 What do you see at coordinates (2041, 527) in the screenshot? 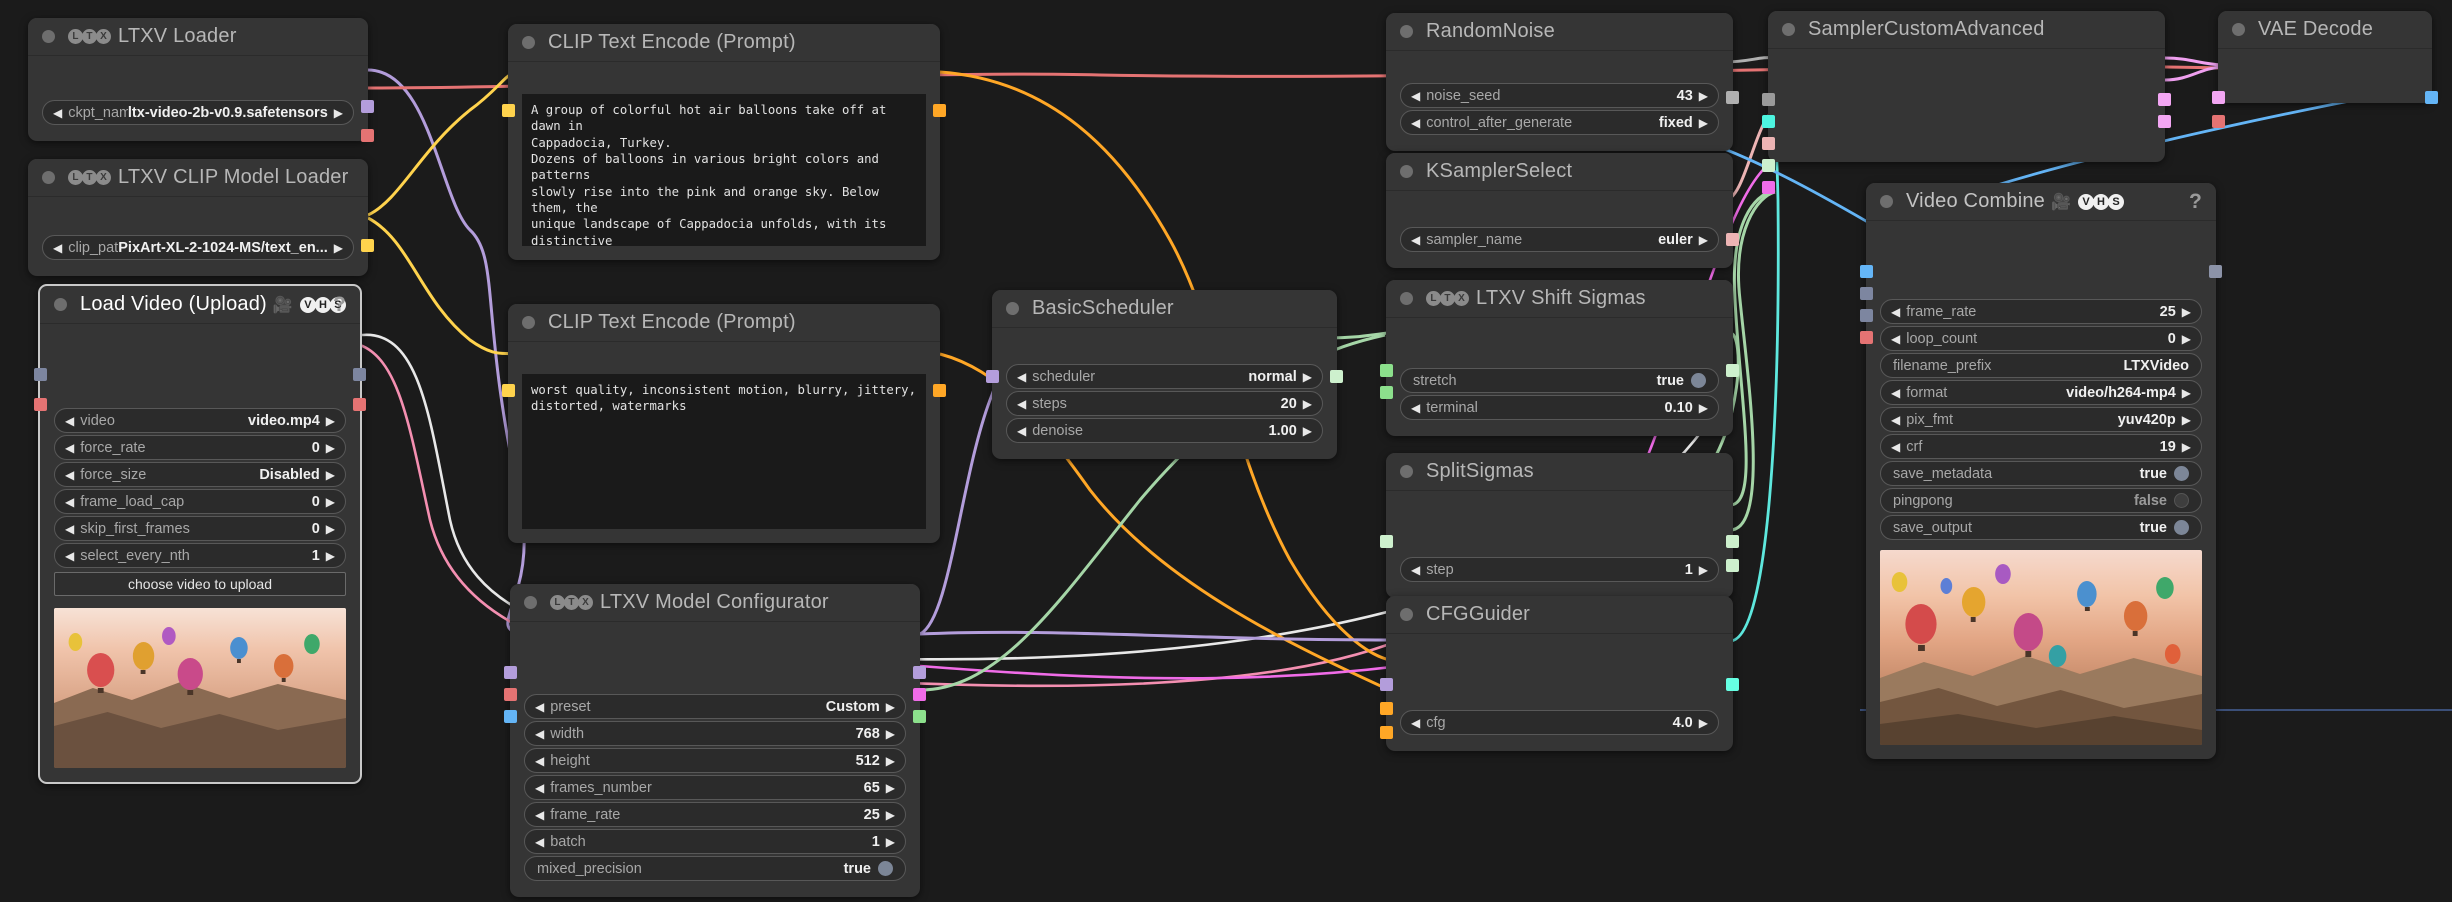
I see `widget-save-output: save_output true` at bounding box center [2041, 527].